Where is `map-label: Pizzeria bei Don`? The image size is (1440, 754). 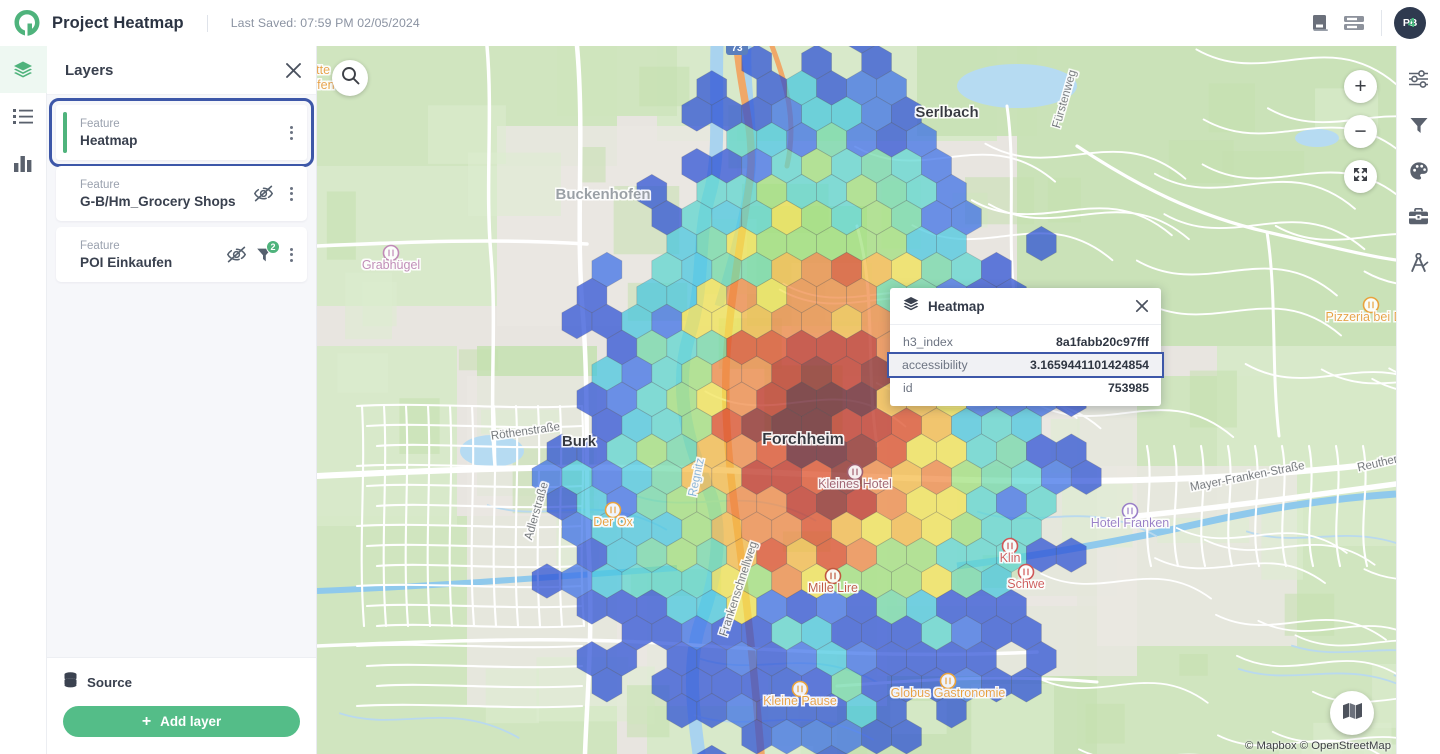 map-label: Pizzeria bei Don is located at coordinates (1360, 317).